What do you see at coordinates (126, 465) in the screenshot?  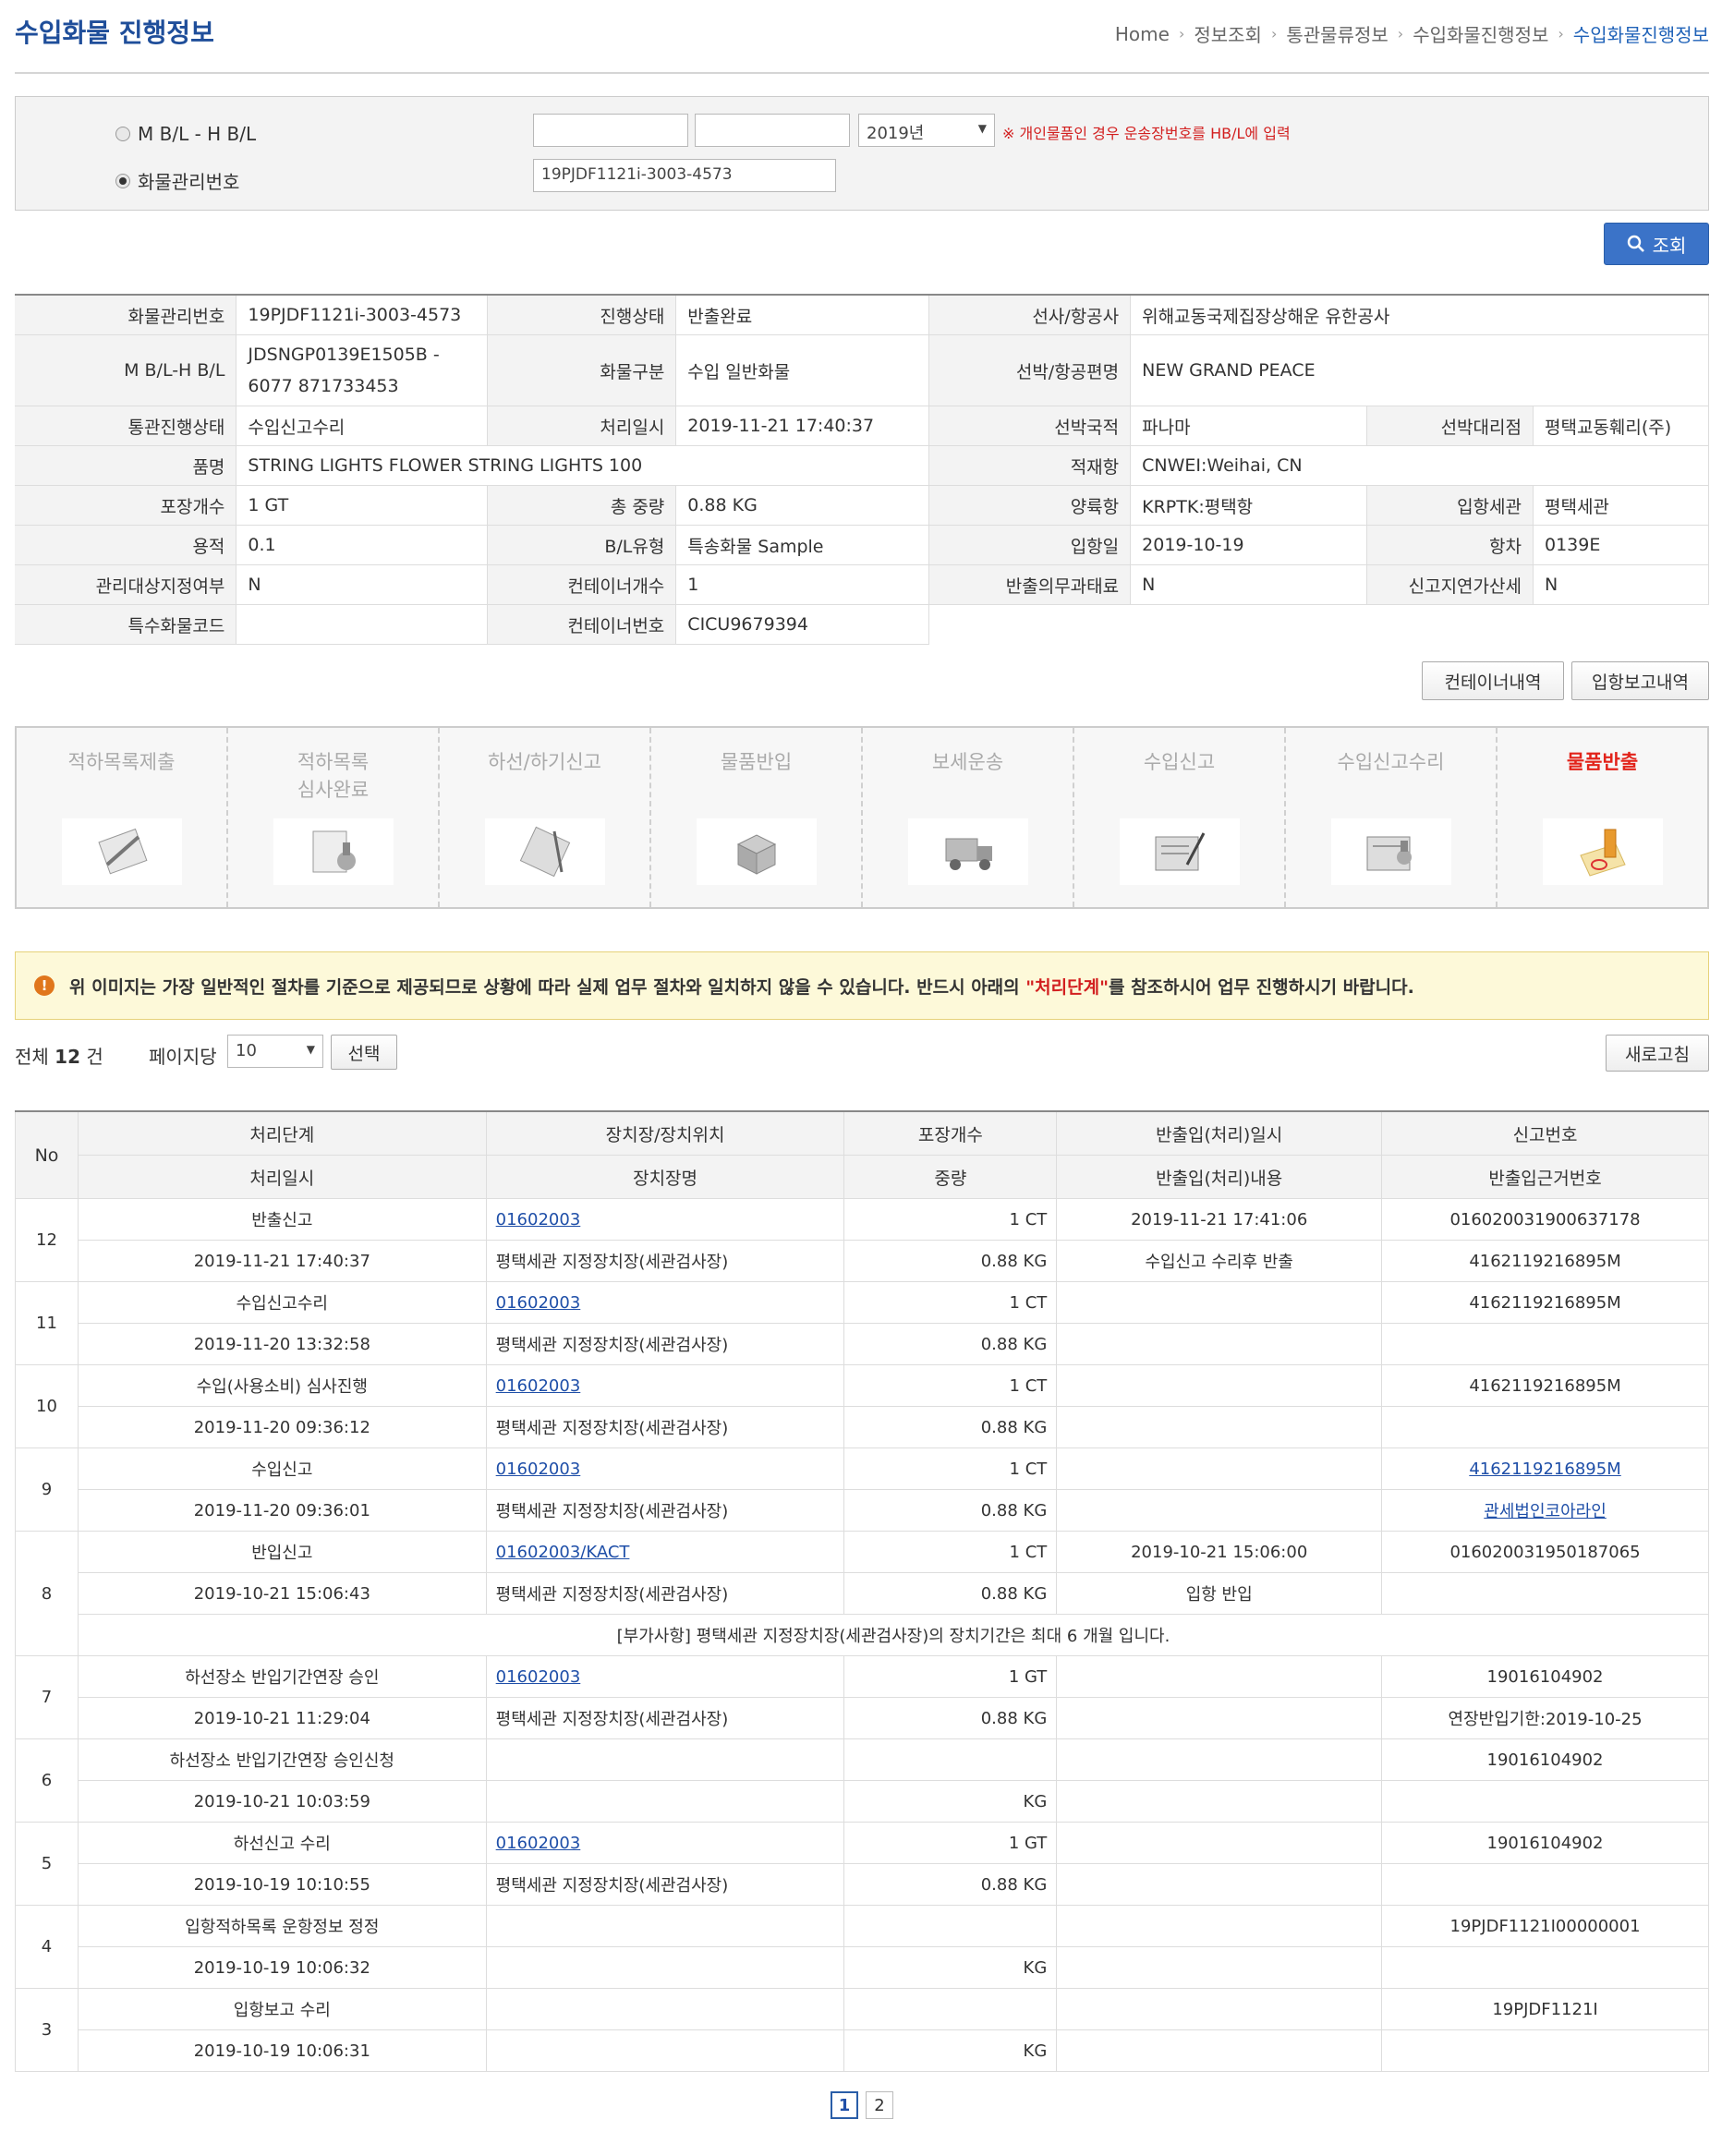 I see `info-key: 품명` at bounding box center [126, 465].